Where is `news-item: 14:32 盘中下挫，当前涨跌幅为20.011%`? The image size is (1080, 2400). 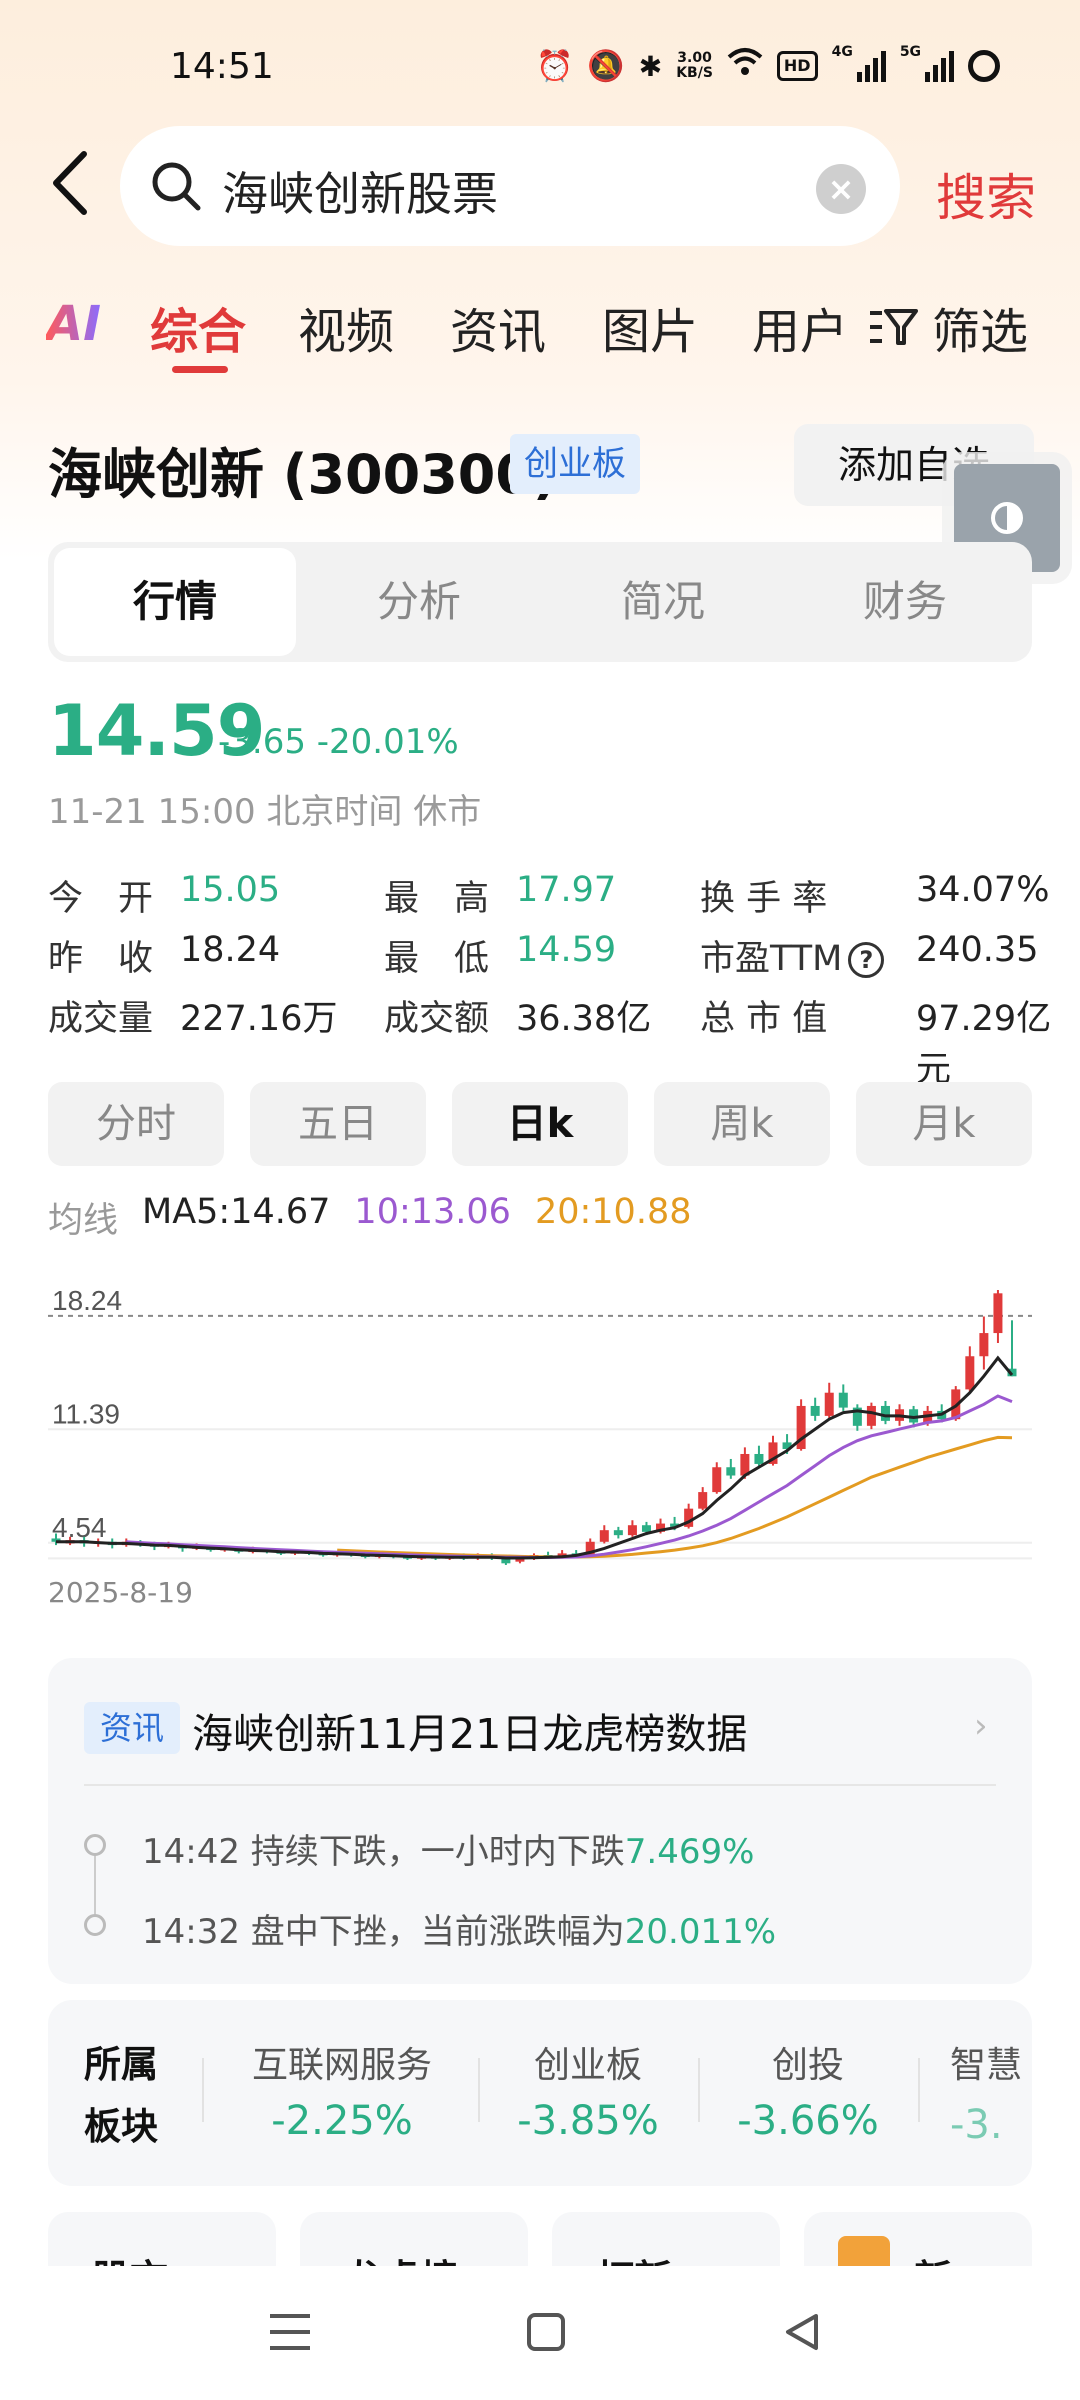 news-item: 14:32 盘中下挫，当前涨跌幅为20.011% is located at coordinates (459, 1928).